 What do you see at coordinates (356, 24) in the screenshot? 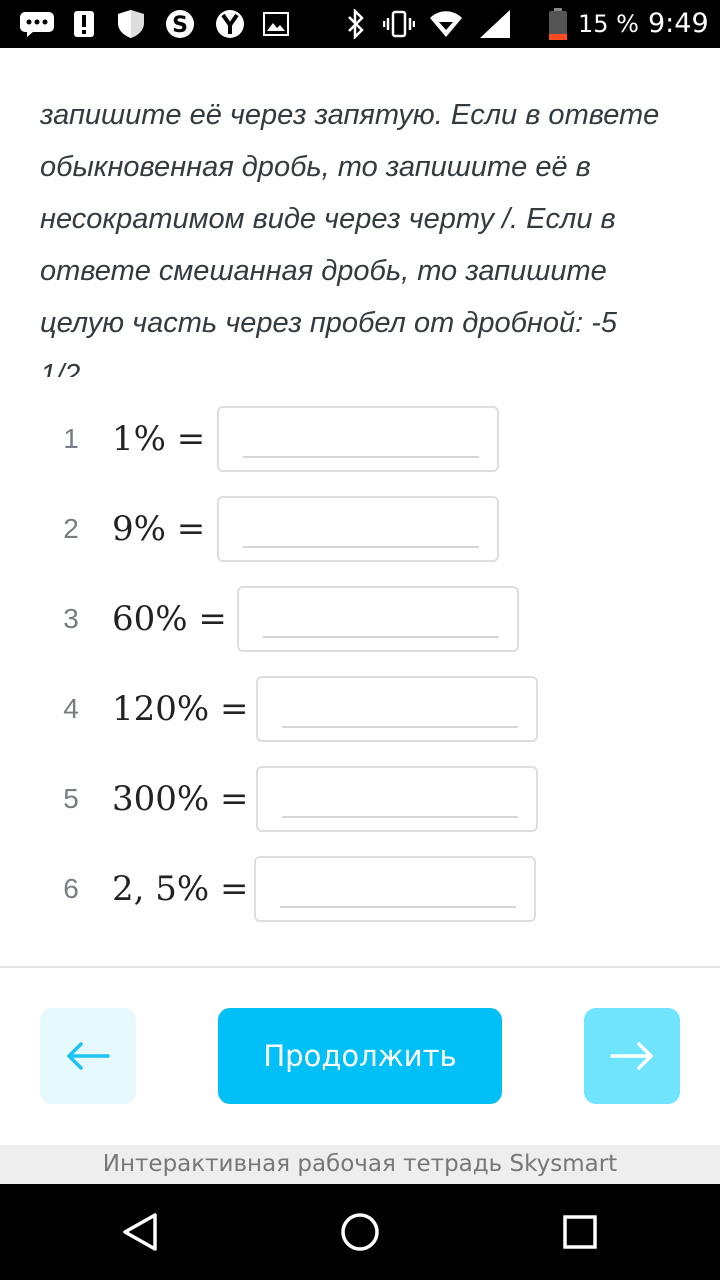
I see `bluetooth-icon` at bounding box center [356, 24].